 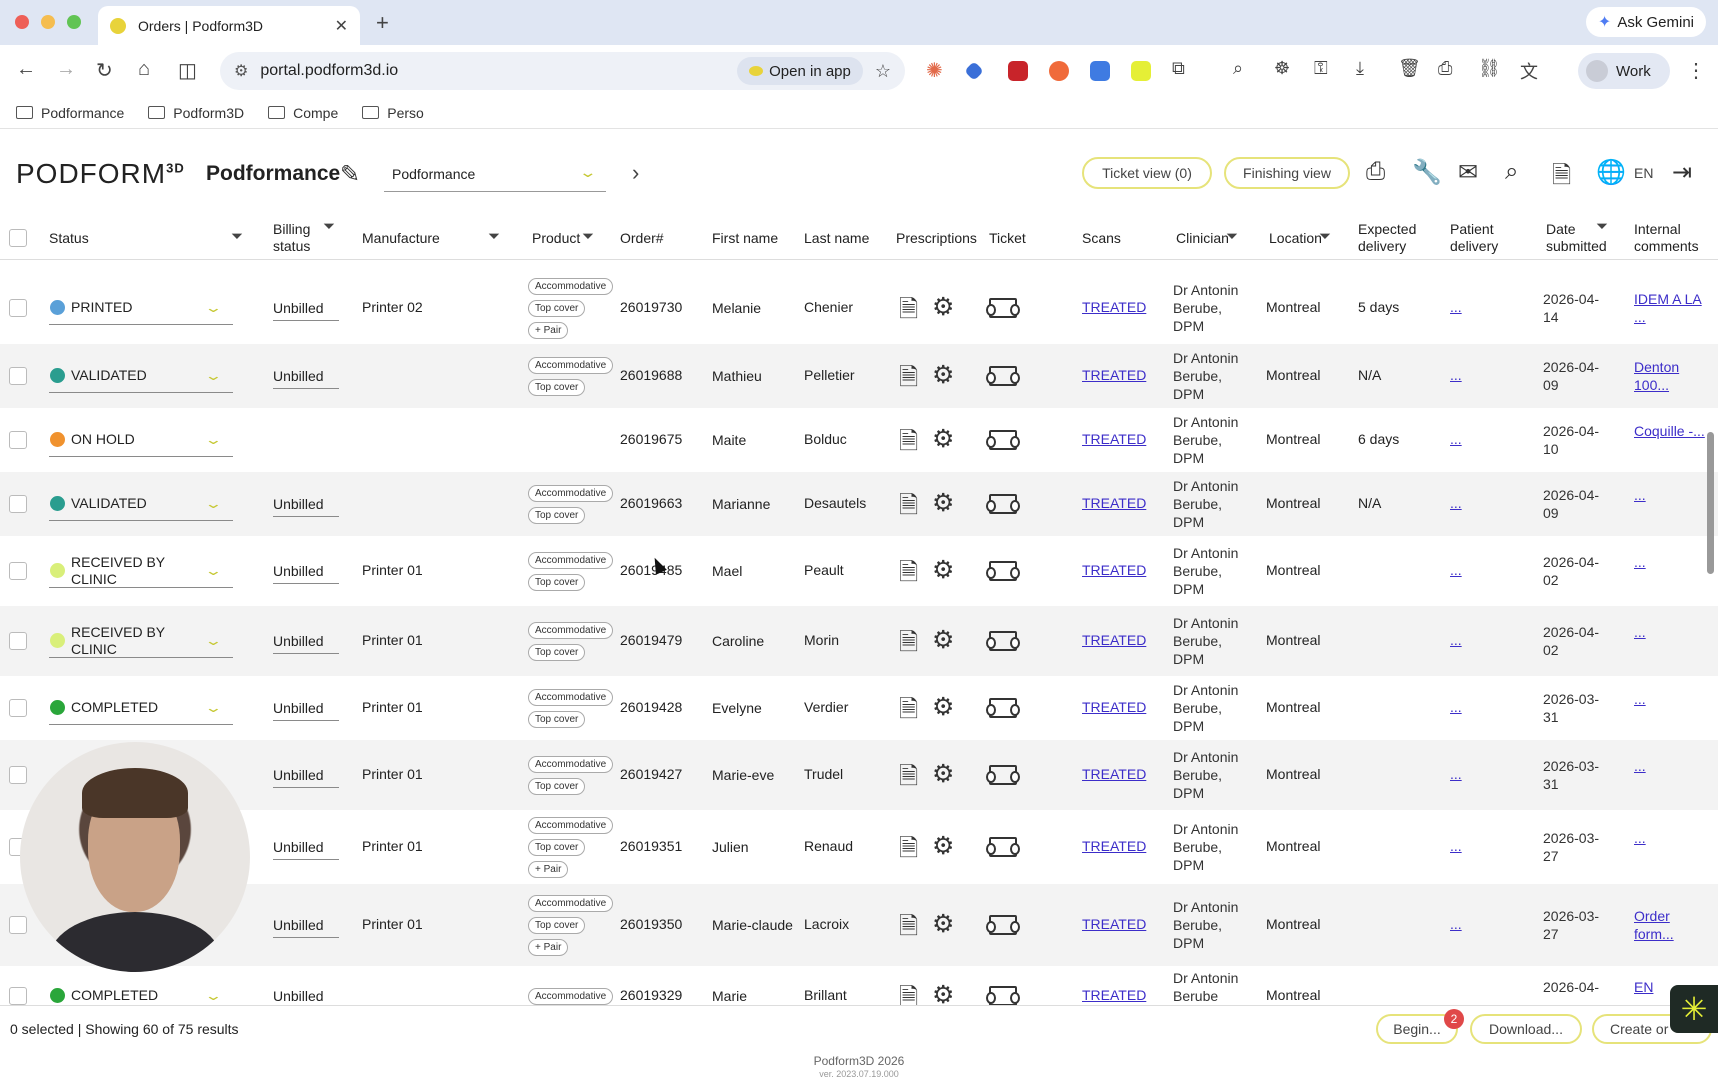 I want to click on language-label: EN, so click(x=1643, y=173).